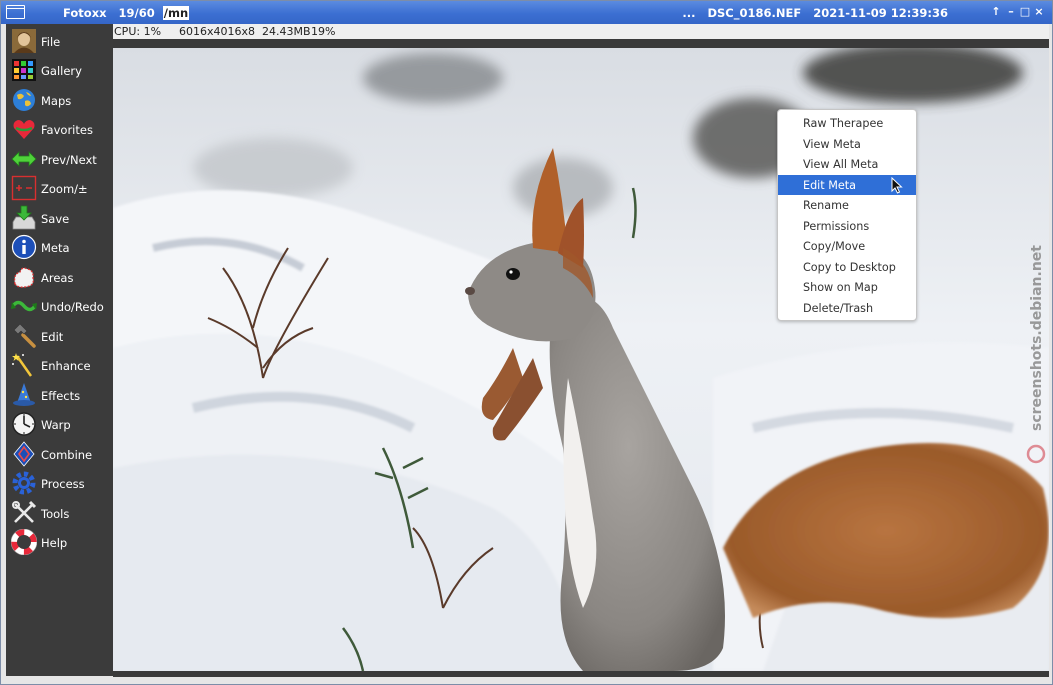 This screenshot has height=685, width=1053. What do you see at coordinates (56, 101) in the screenshot?
I see `sidebar-item-label: Maps` at bounding box center [56, 101].